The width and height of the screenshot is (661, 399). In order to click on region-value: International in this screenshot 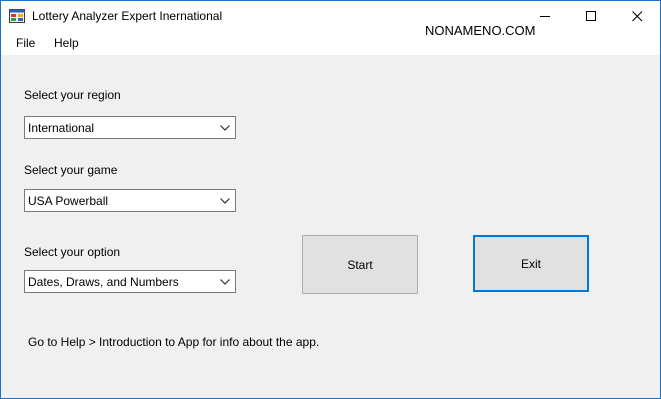, I will do `click(61, 128)`.